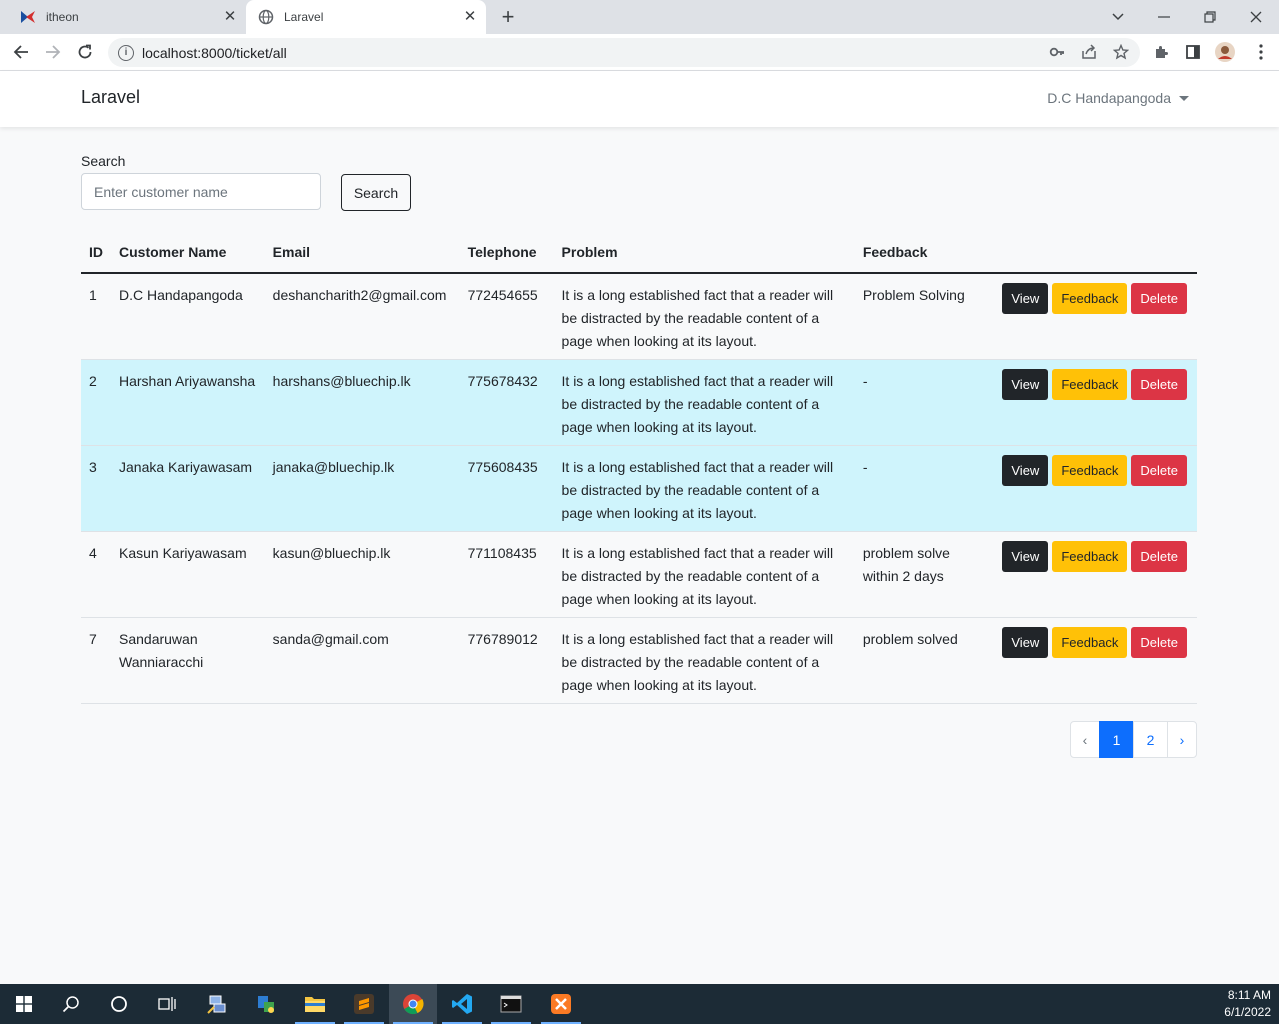 The image size is (1279, 1024). I want to click on pagination-page-1: 1, so click(1116, 739).